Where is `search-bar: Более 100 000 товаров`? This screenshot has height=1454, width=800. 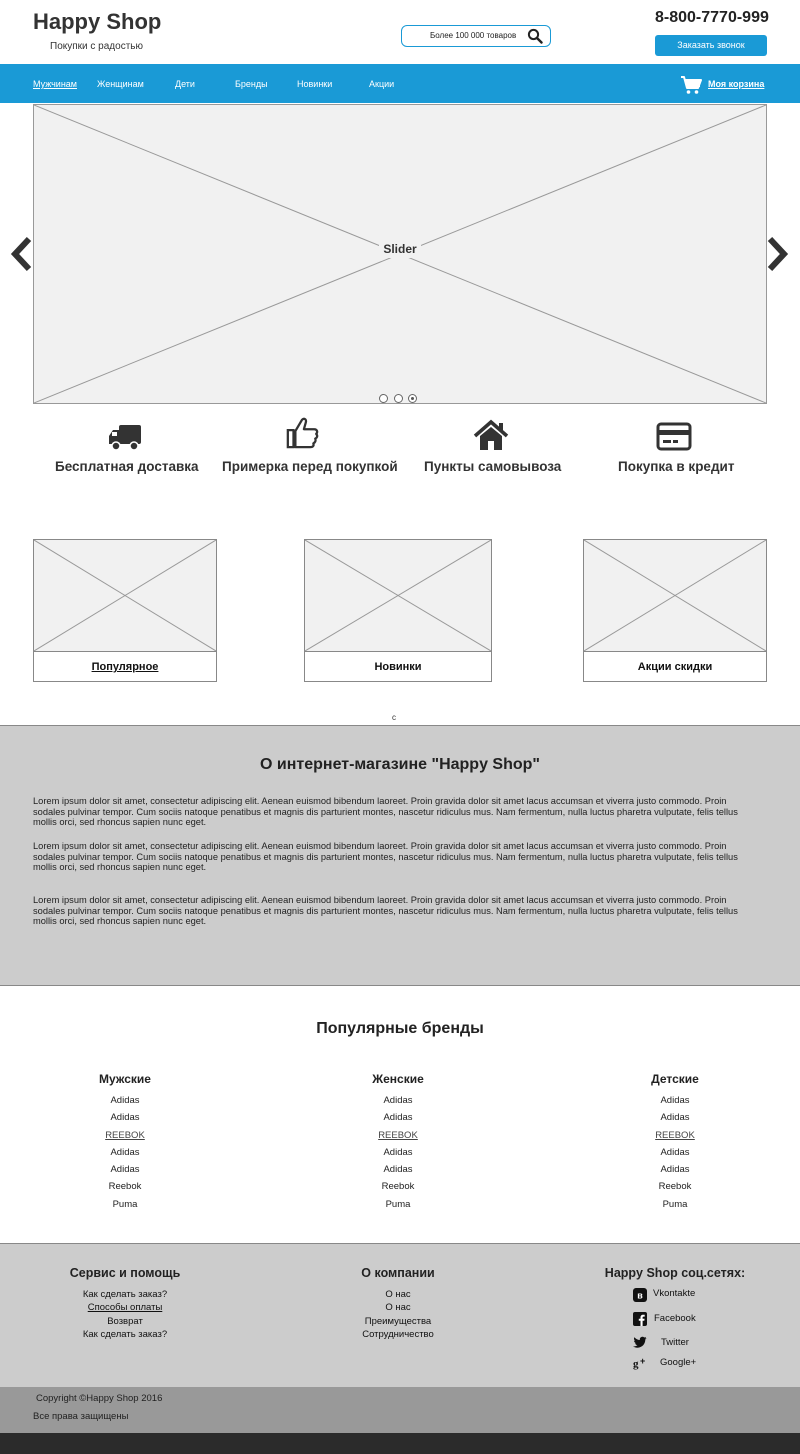
search-bar: Более 100 000 товаров is located at coordinates (476, 36).